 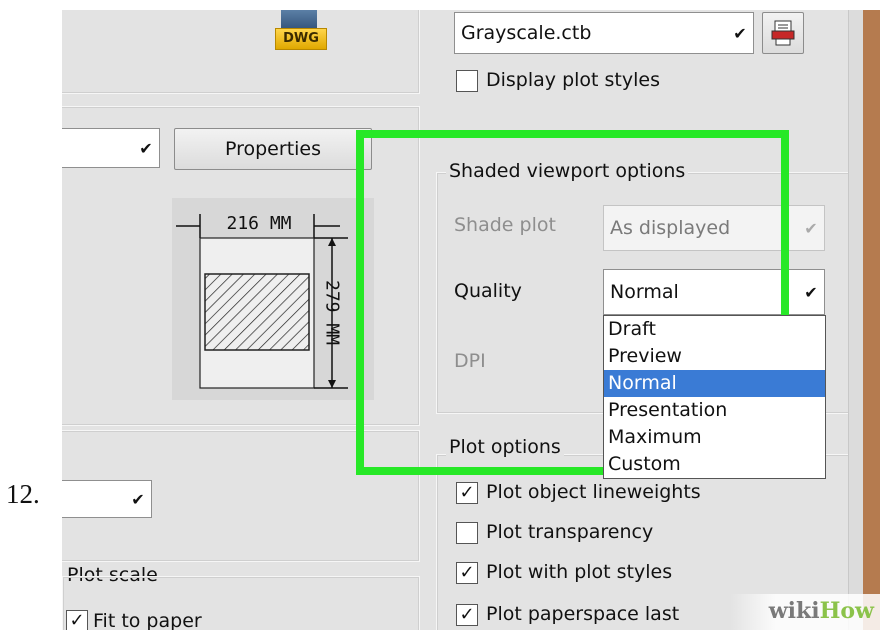 I want to click on dwg-file-icon: DWG, so click(x=299, y=30).